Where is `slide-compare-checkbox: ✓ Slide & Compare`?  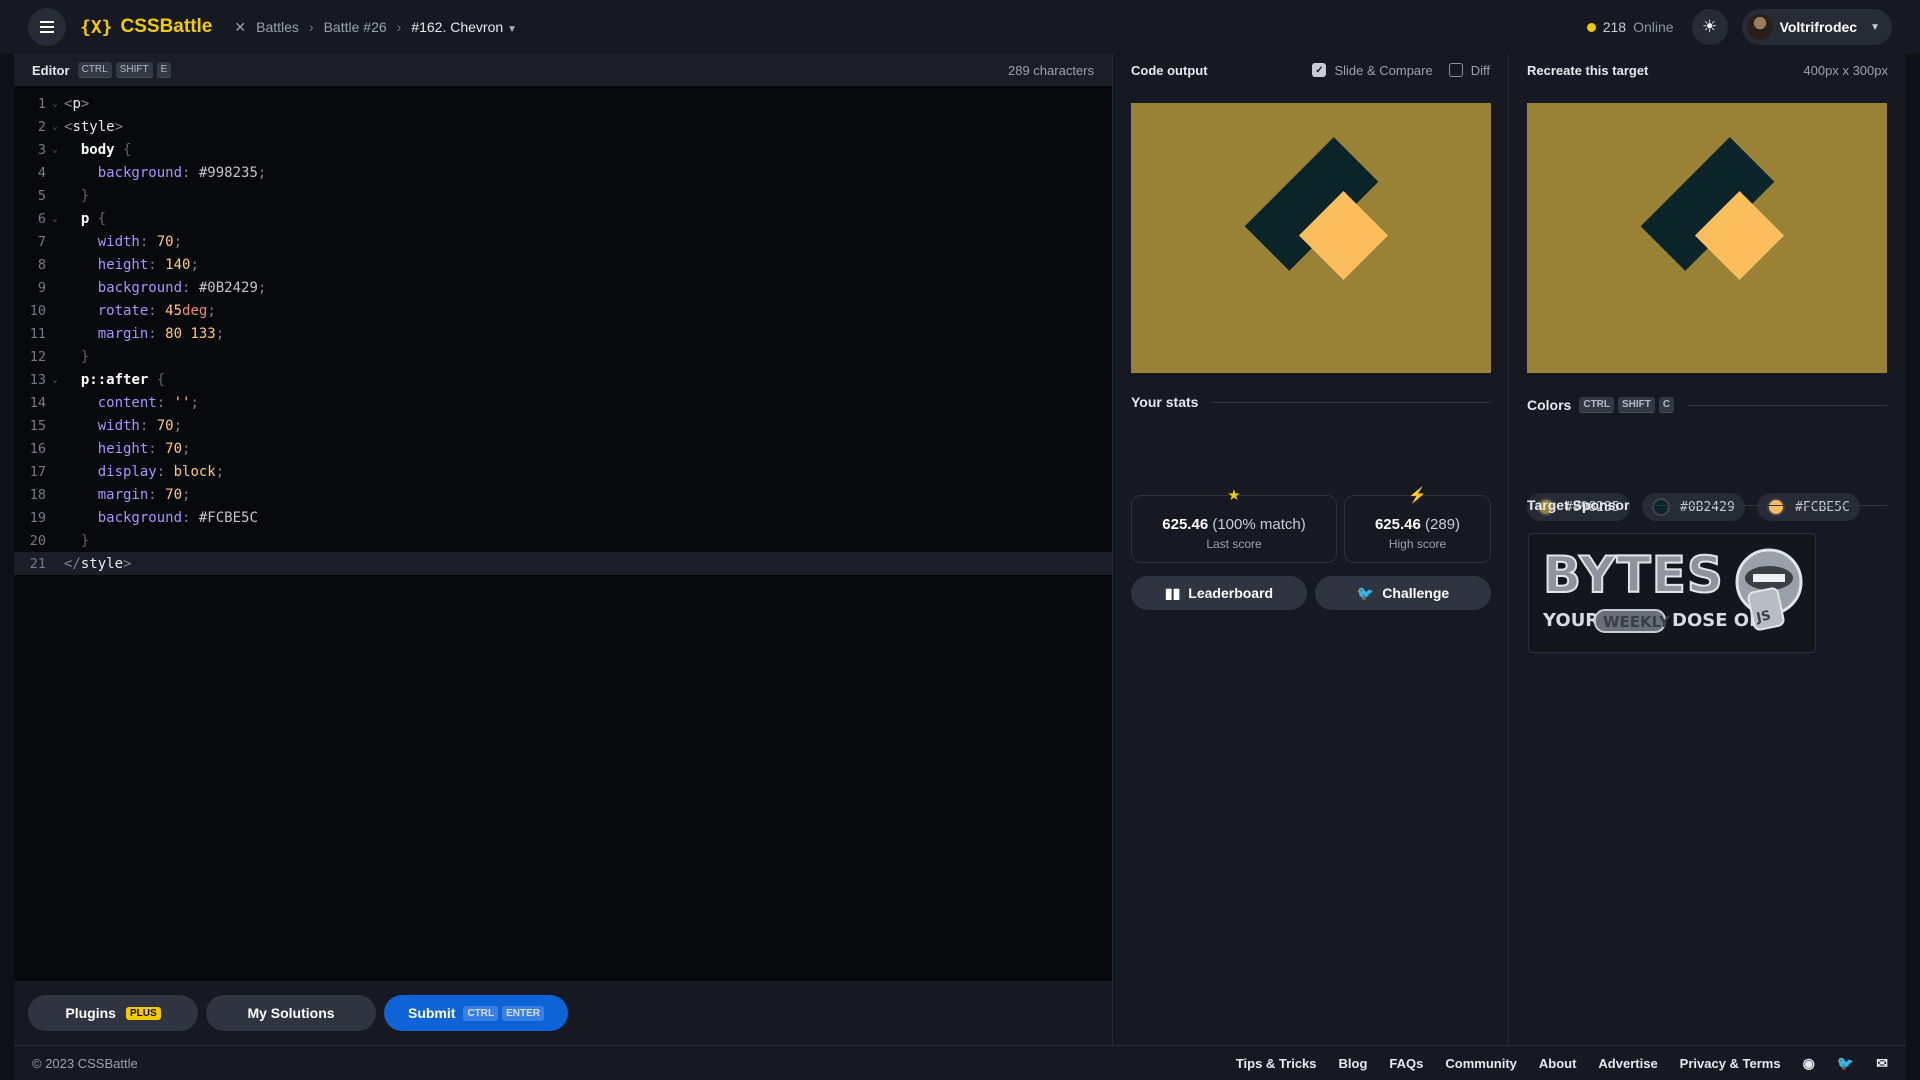 slide-compare-checkbox: ✓ Slide & Compare is located at coordinates (1372, 70).